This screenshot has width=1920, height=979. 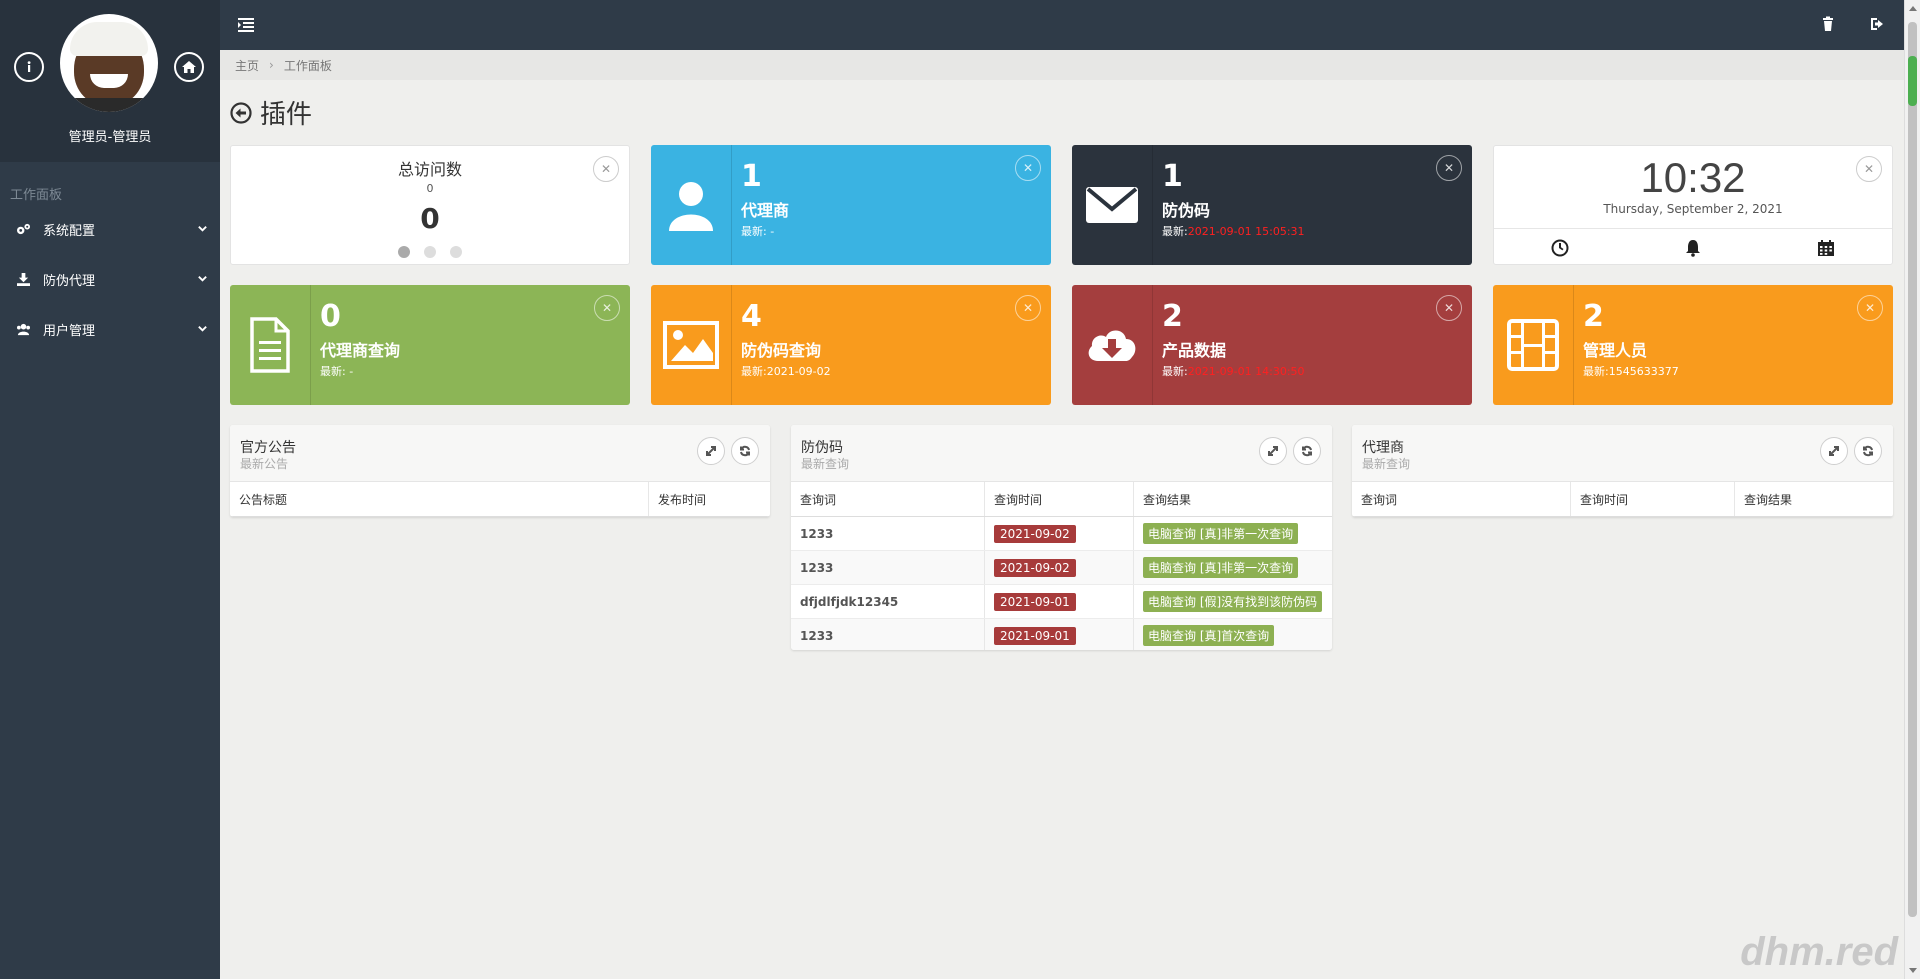 I want to click on product-count: 2, so click(x=1172, y=316).